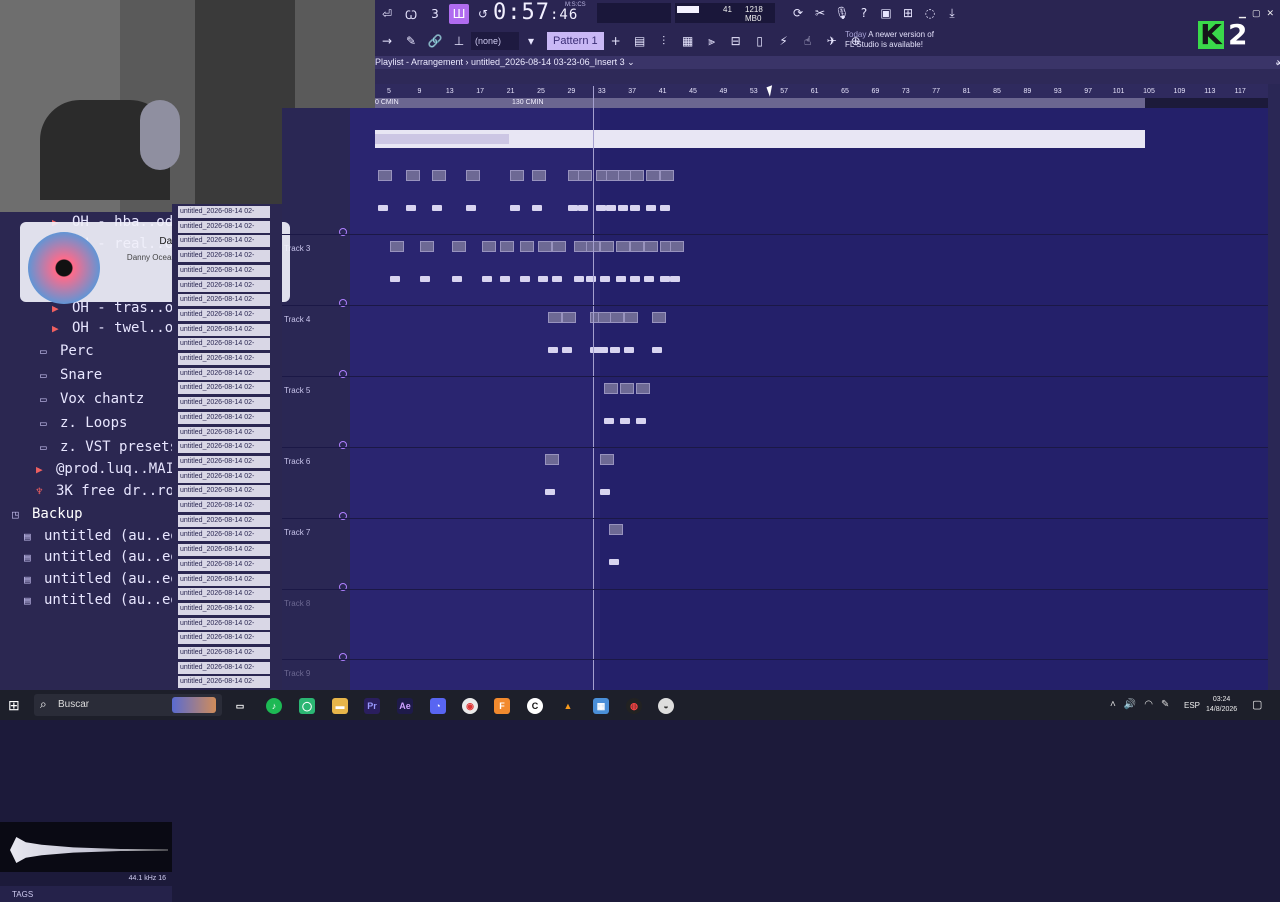  What do you see at coordinates (459, 41) in the screenshot?
I see `stamp-icon: ⊥` at bounding box center [459, 41].